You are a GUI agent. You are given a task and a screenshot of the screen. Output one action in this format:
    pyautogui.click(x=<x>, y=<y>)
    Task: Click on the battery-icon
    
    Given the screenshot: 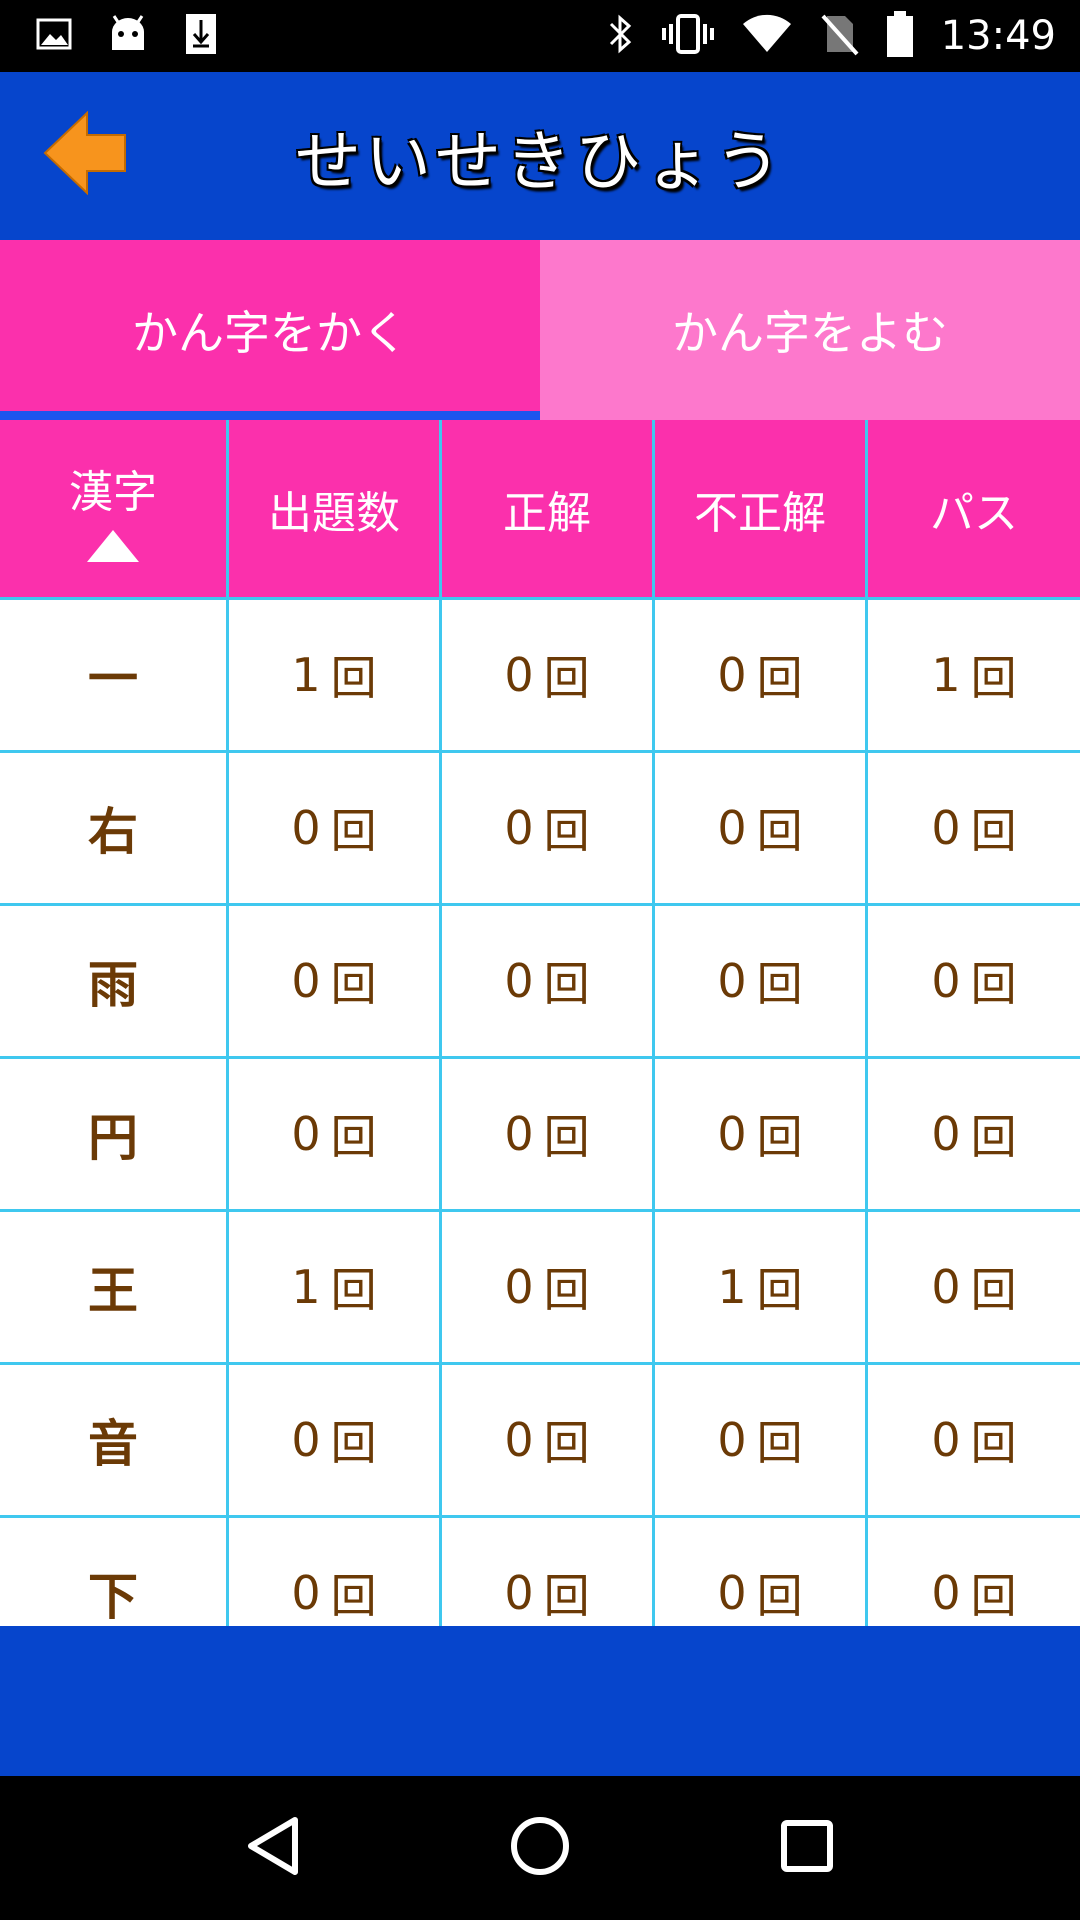 What is the action you would take?
    pyautogui.click(x=900, y=36)
    